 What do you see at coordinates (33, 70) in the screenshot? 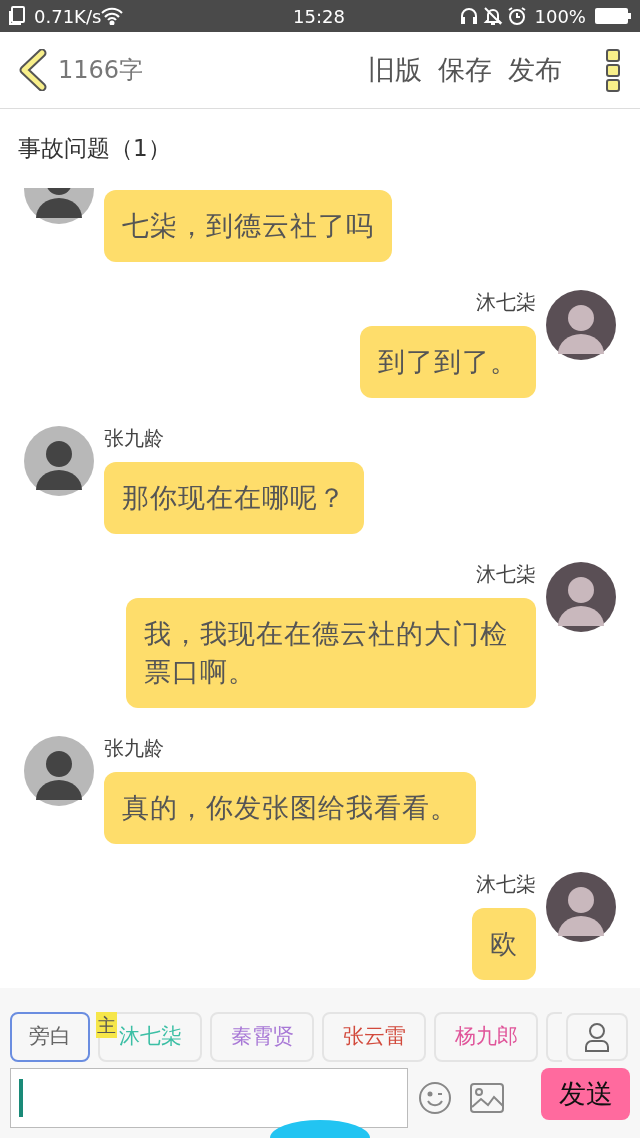
I see `back-icon` at bounding box center [33, 70].